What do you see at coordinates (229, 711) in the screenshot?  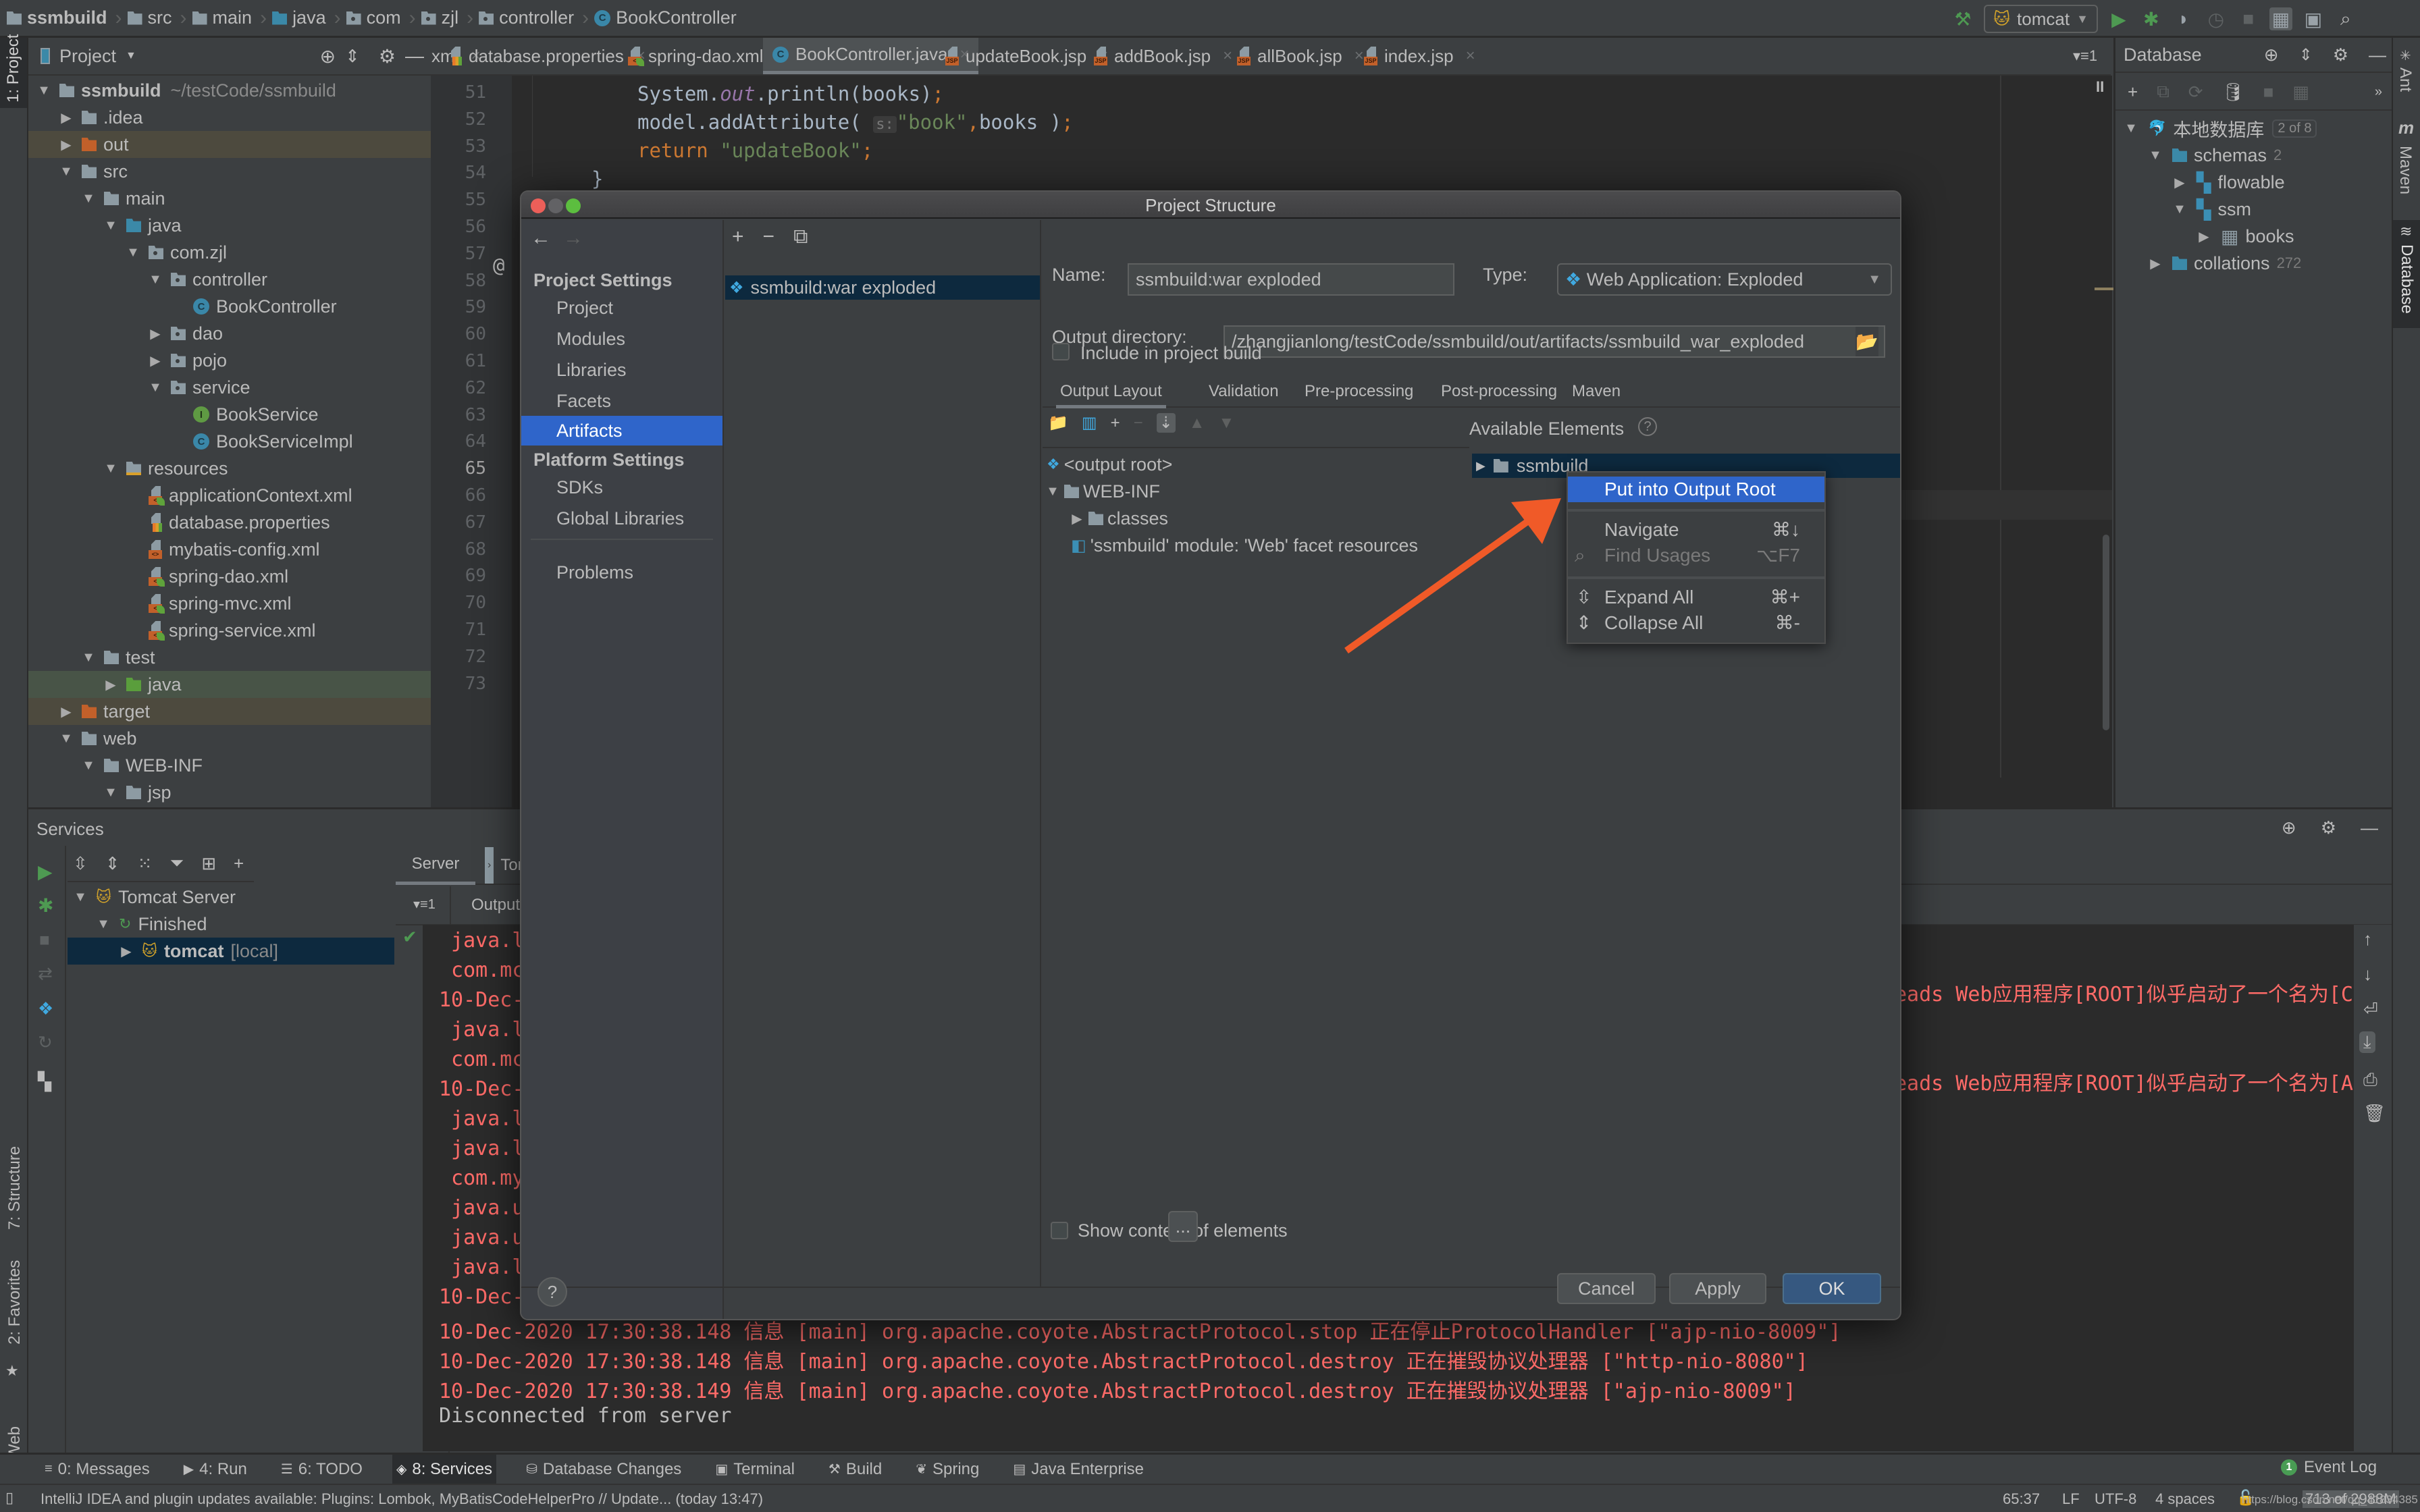 I see `tree-item: ▶ target` at bounding box center [229, 711].